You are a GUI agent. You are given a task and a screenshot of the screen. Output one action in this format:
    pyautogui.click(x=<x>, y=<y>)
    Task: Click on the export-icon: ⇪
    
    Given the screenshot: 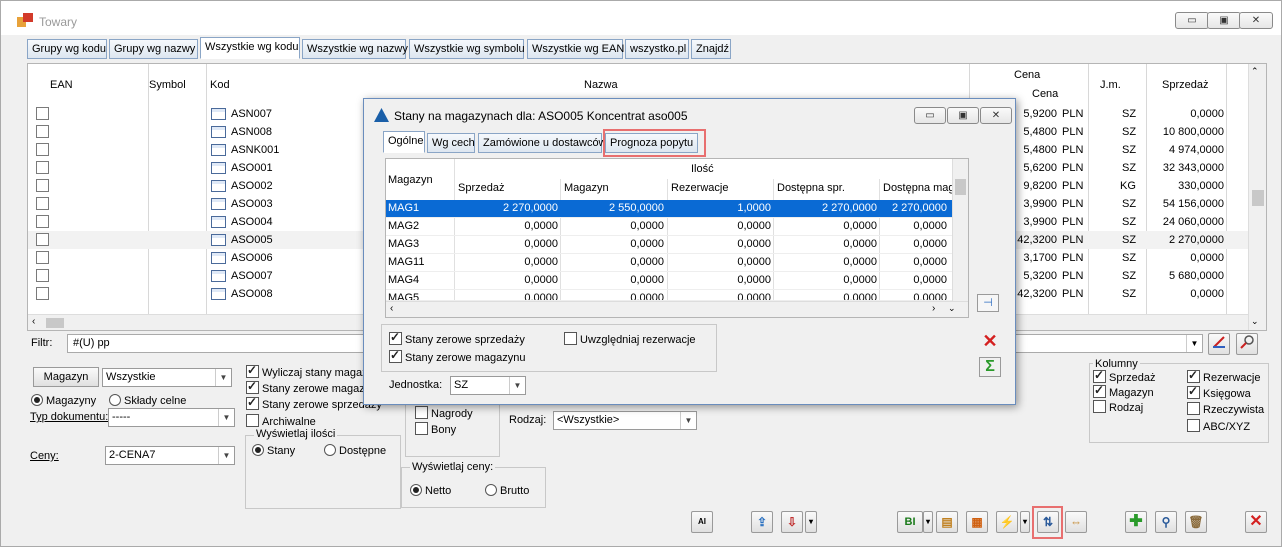 What is the action you would take?
    pyautogui.click(x=762, y=522)
    